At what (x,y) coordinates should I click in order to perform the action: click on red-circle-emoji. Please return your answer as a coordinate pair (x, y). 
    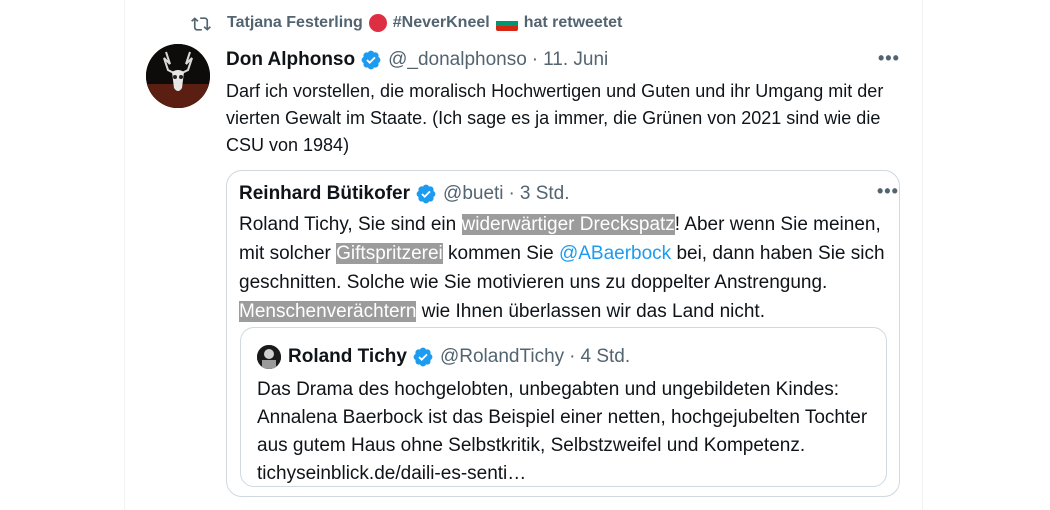
    Looking at the image, I should click on (377, 23).